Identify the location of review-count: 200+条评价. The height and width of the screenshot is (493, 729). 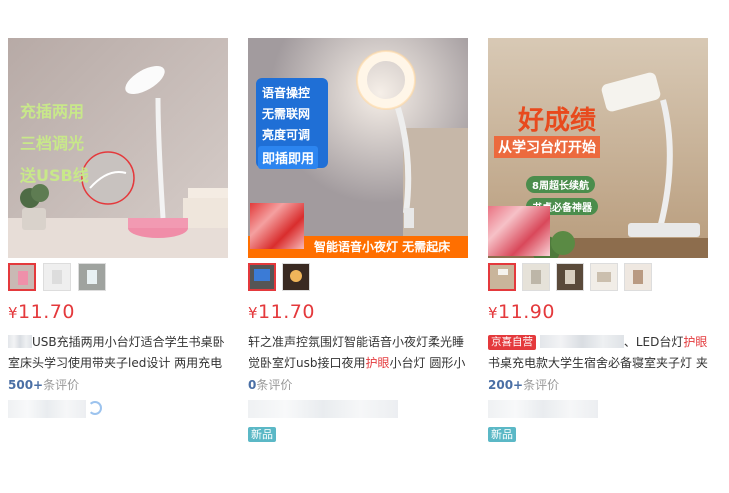
(523, 385).